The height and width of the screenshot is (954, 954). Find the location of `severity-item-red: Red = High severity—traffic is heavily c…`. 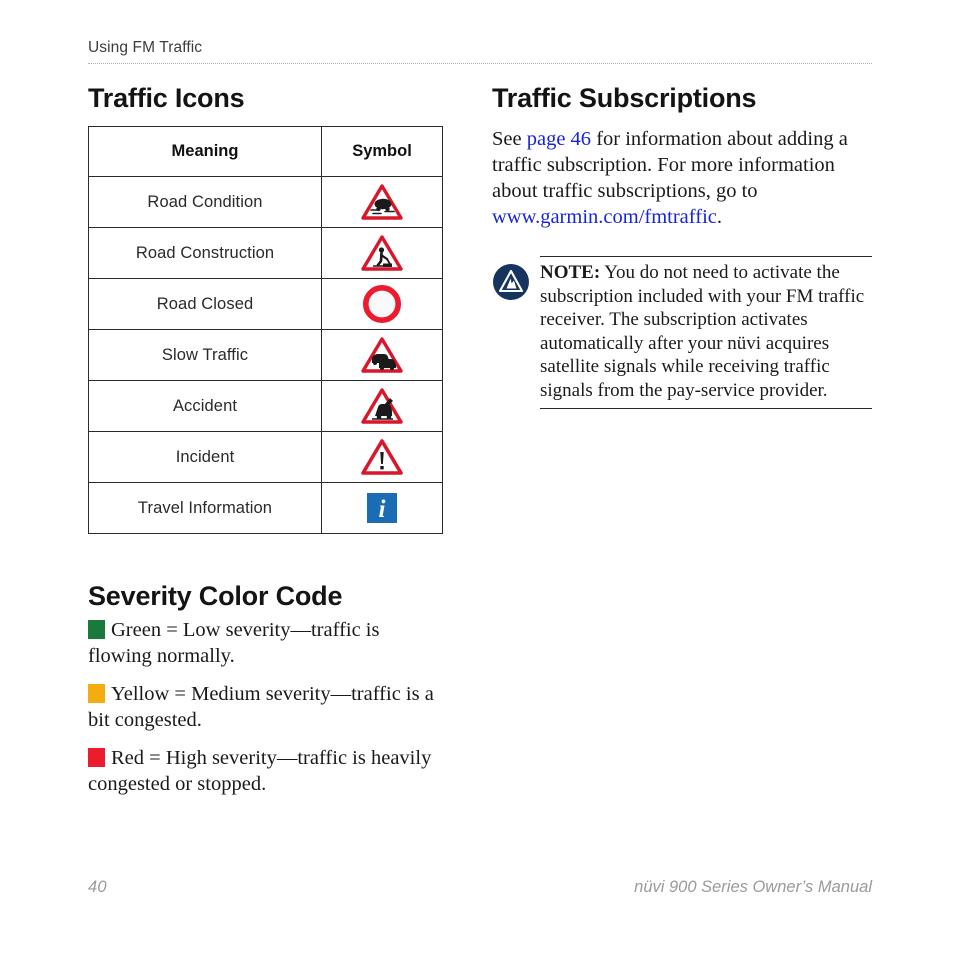

severity-item-red: Red = High severity—traffic is heavily c… is located at coordinates (268, 771).